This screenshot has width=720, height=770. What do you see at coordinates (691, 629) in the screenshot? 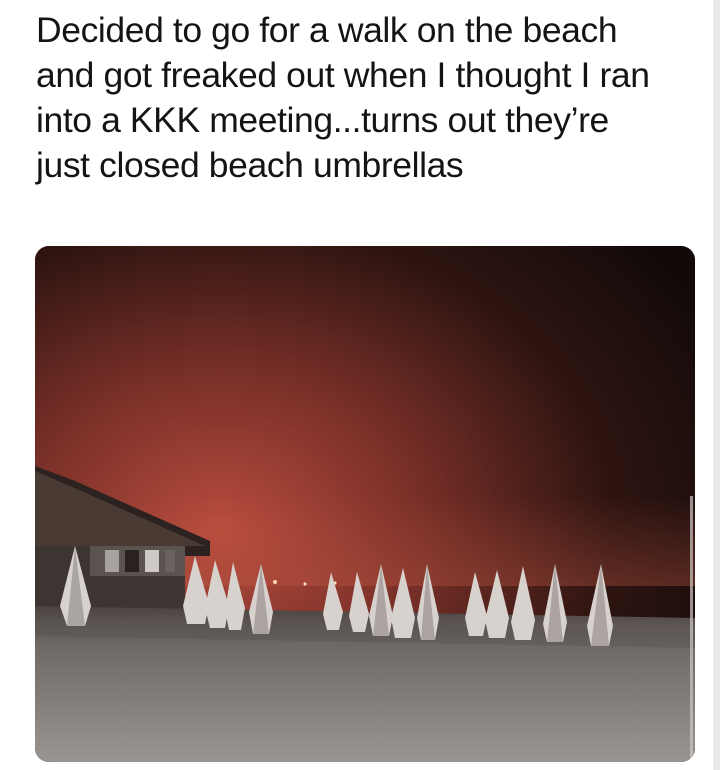
I see `pole` at bounding box center [691, 629].